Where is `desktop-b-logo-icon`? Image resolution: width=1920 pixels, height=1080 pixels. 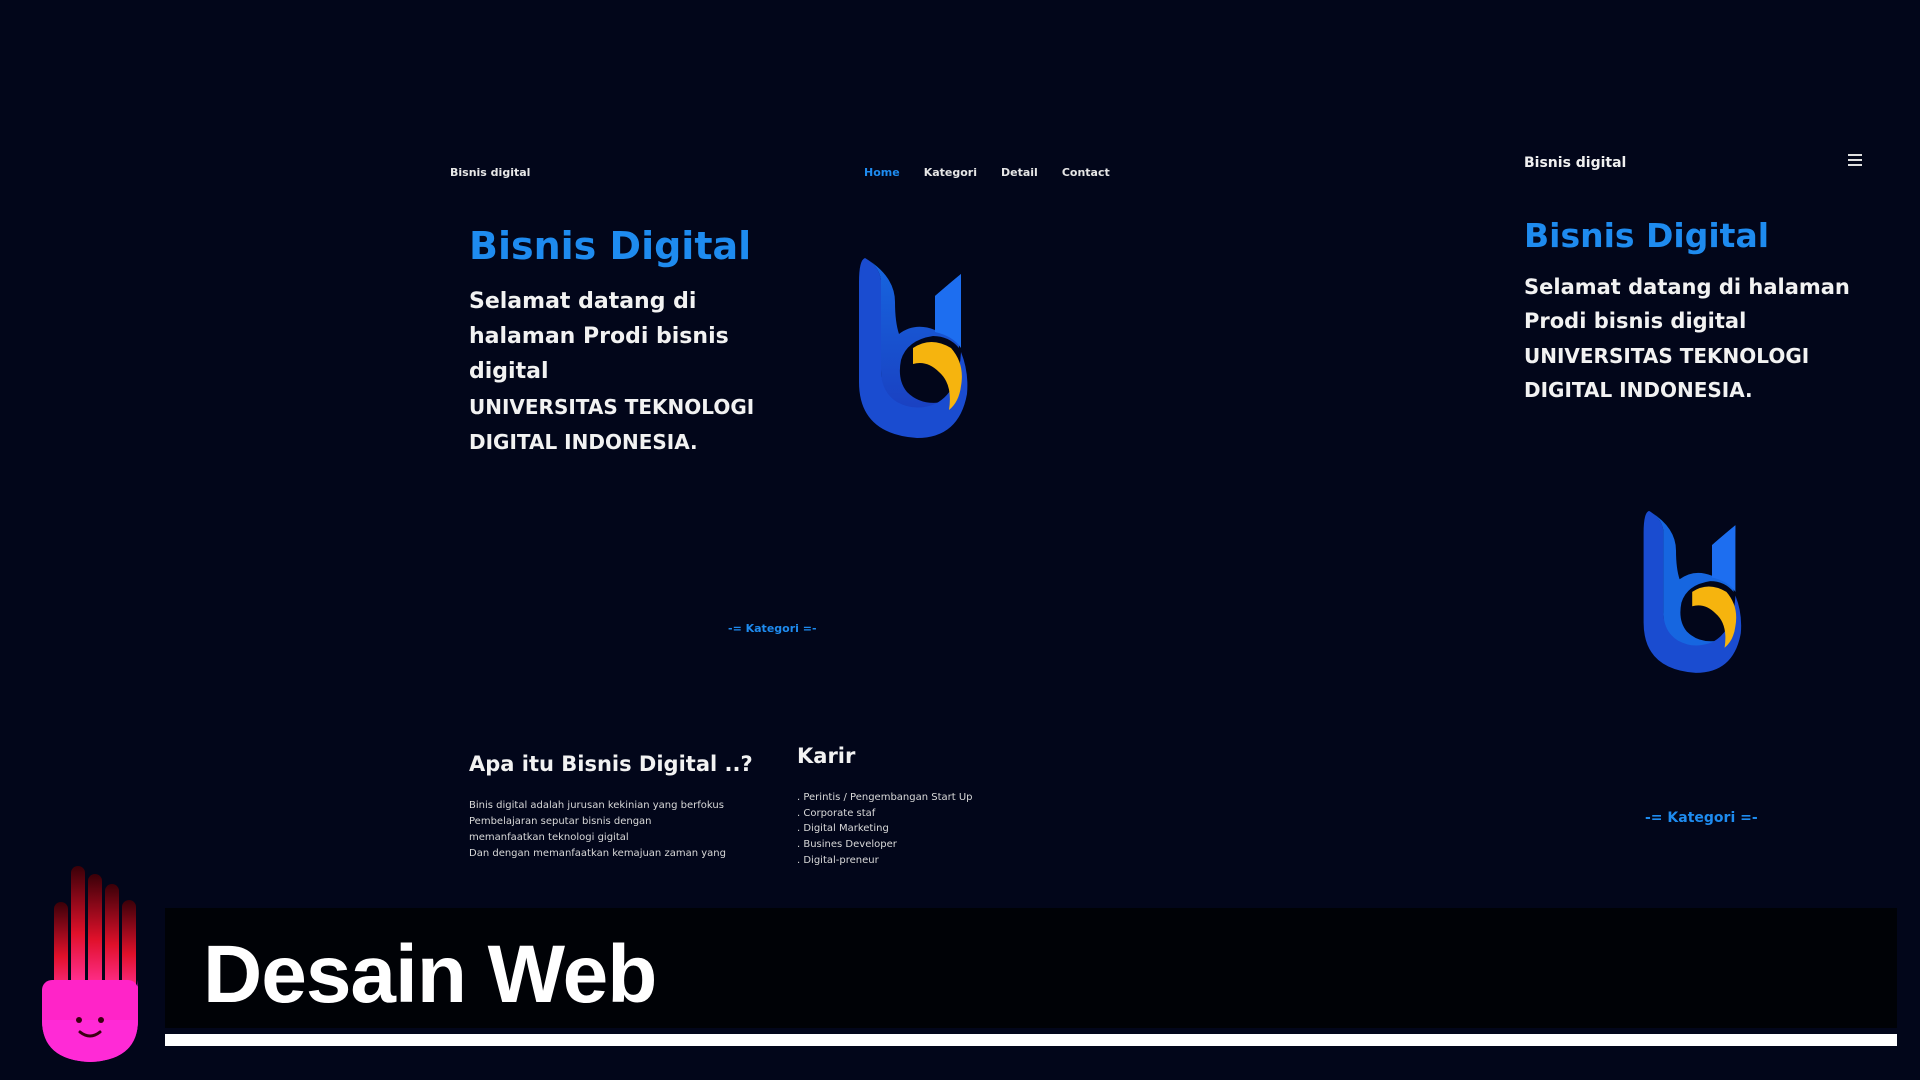 desktop-b-logo-icon is located at coordinates (913, 348).